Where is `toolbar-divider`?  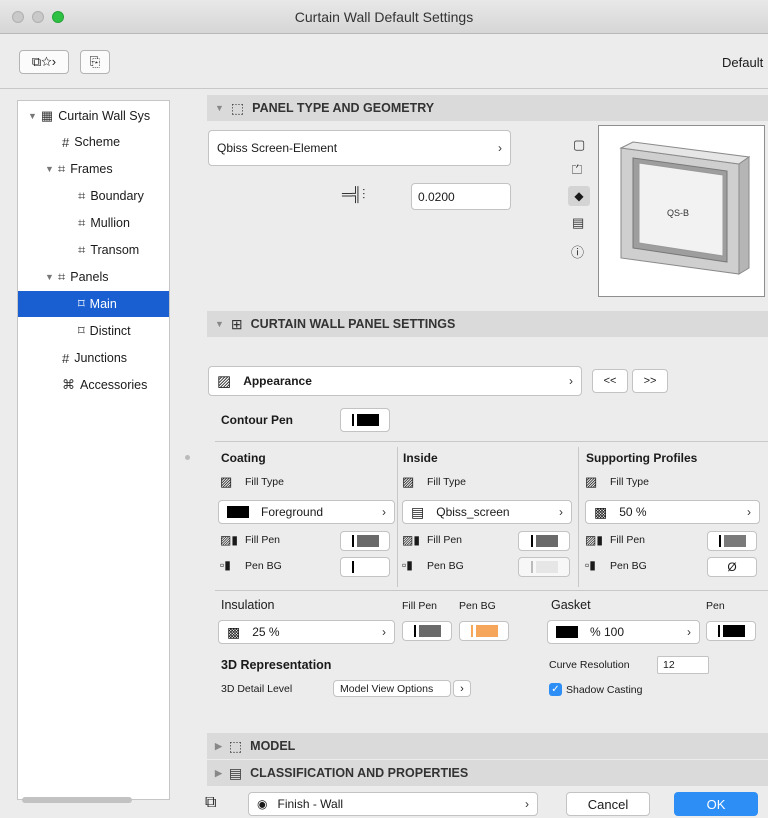
toolbar-divider is located at coordinates (384, 88).